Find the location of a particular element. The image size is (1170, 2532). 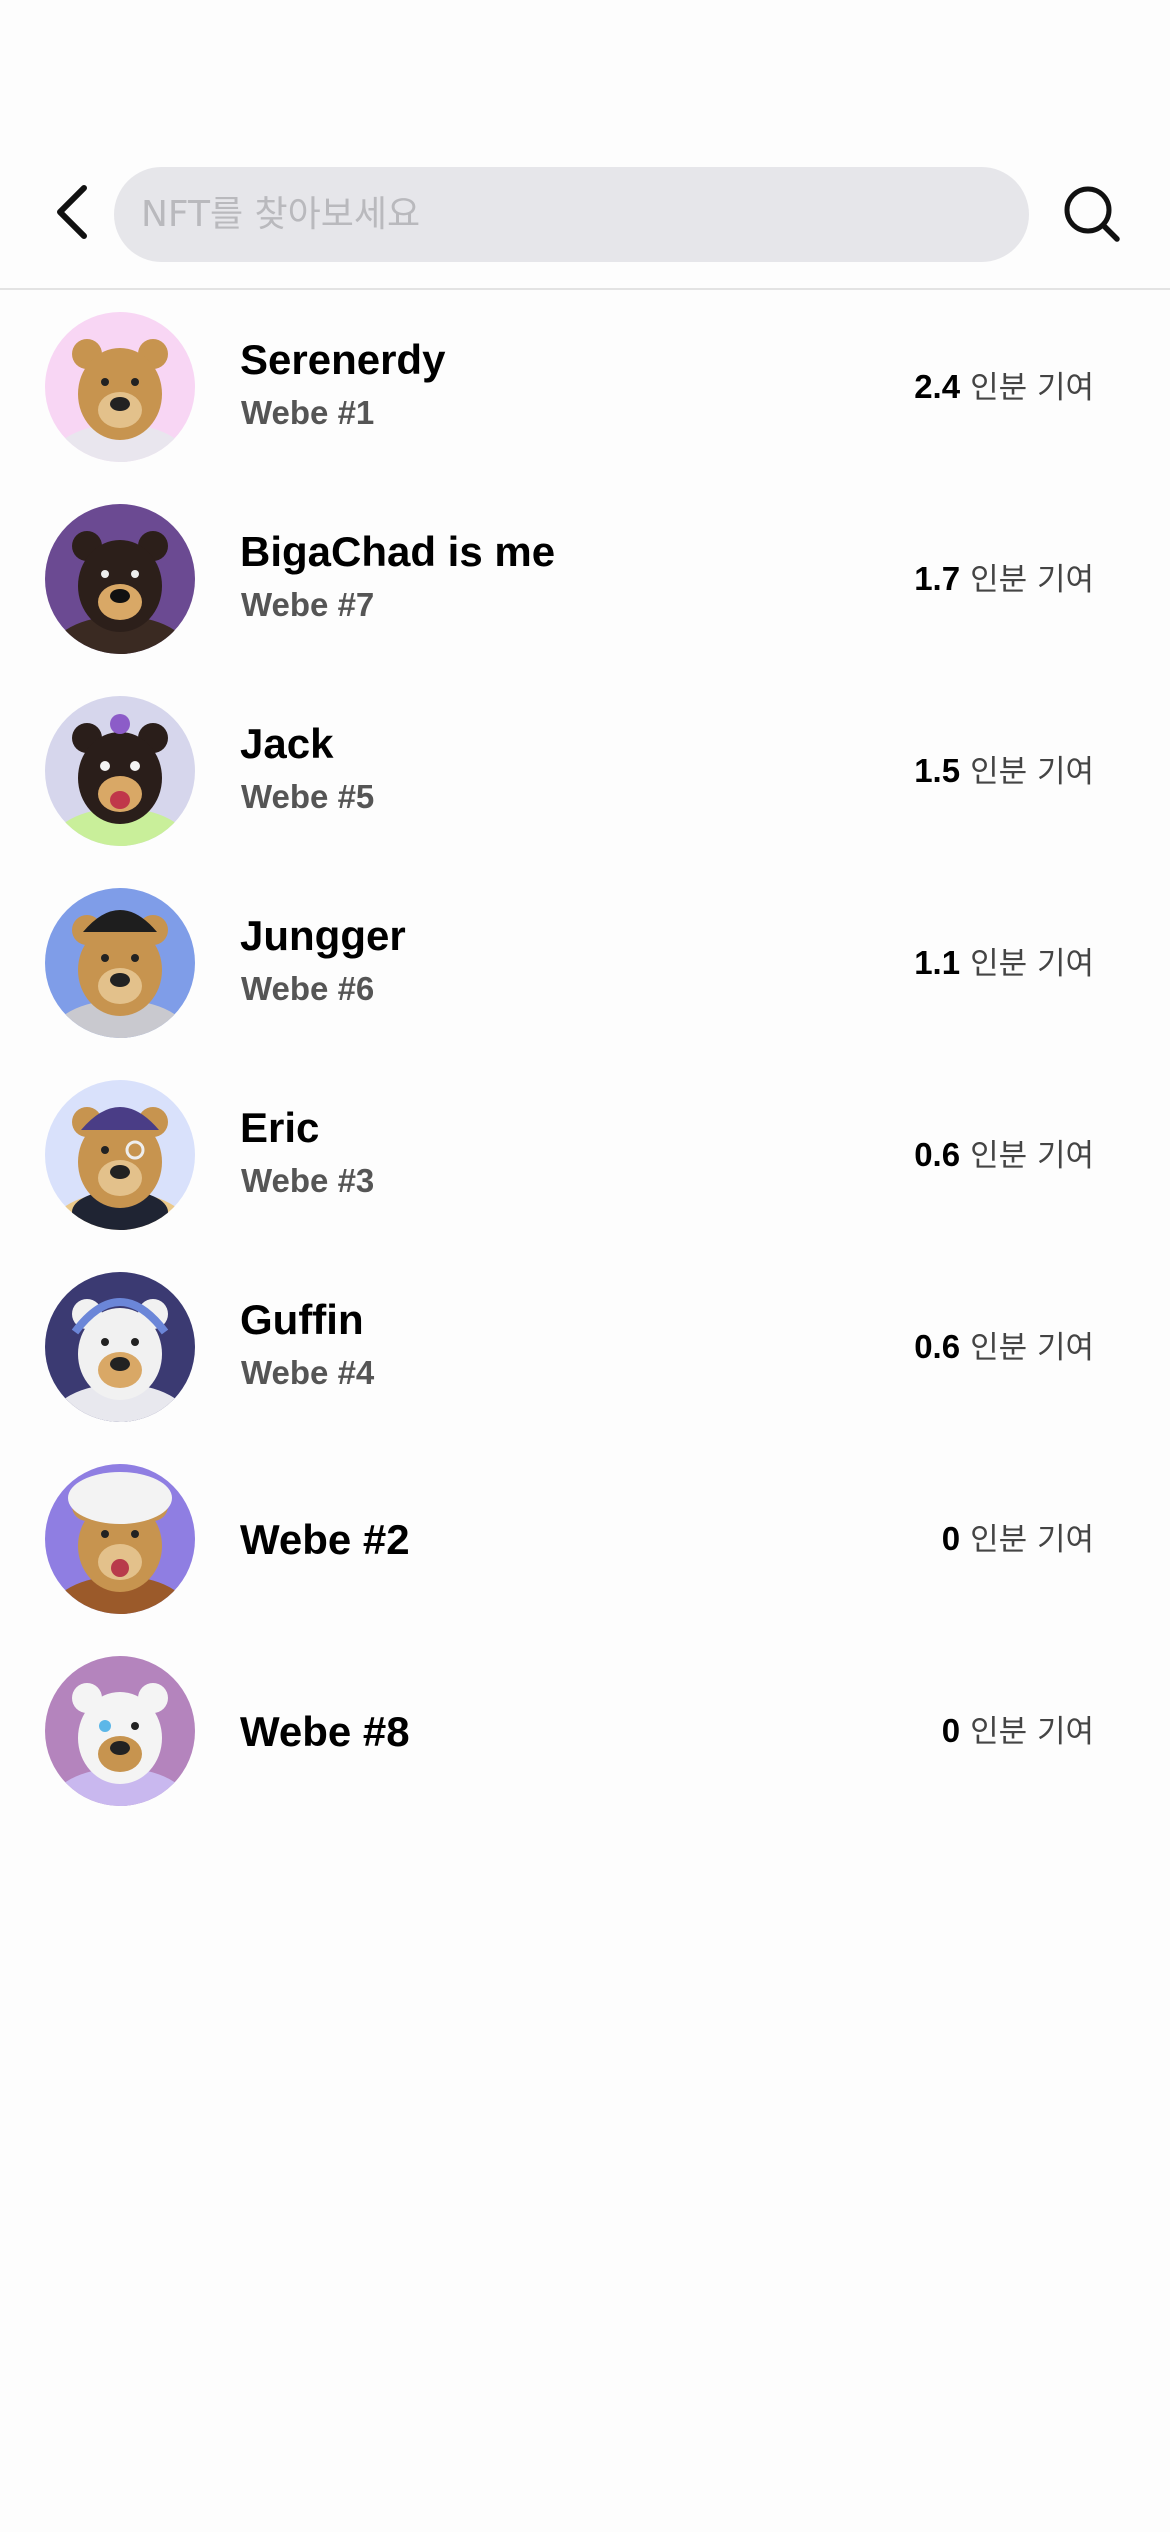

search-button is located at coordinates (1092, 214).